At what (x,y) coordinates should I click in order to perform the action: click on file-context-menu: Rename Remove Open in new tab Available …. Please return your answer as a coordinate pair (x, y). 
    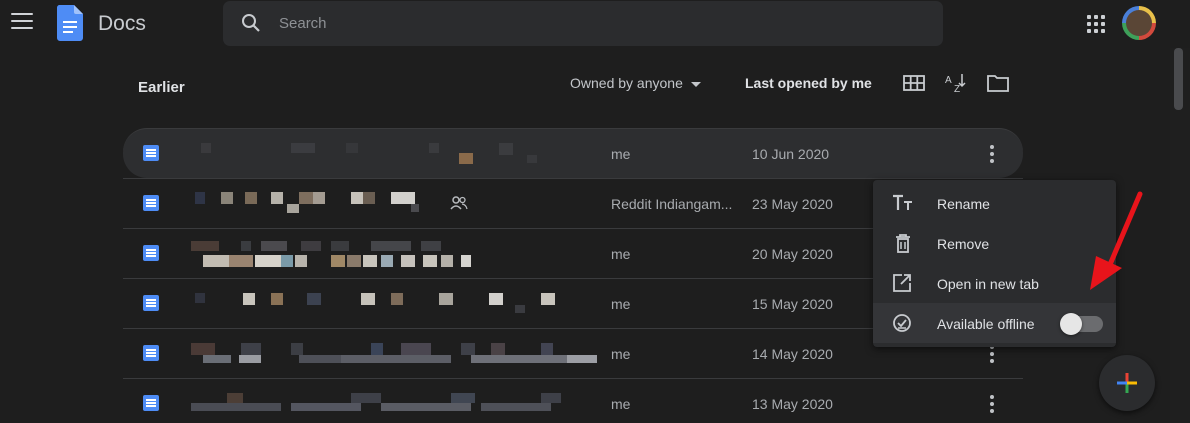
    Looking at the image, I should click on (994, 263).